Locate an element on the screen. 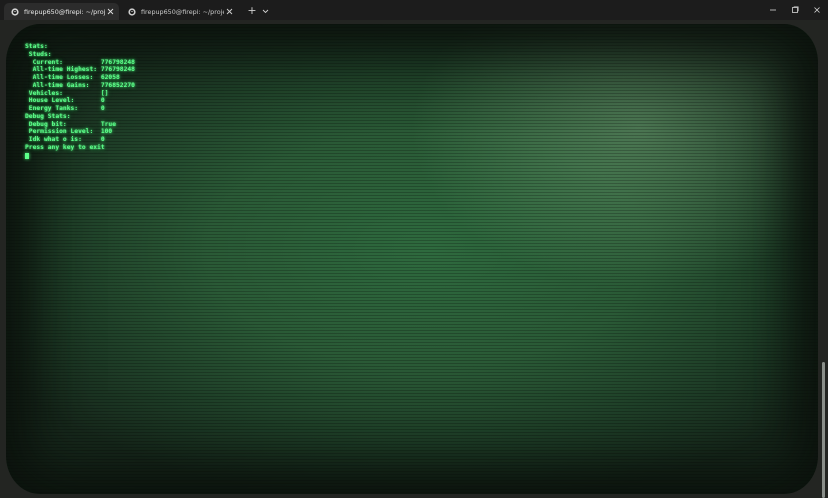  maximize-icon is located at coordinates (795, 10).